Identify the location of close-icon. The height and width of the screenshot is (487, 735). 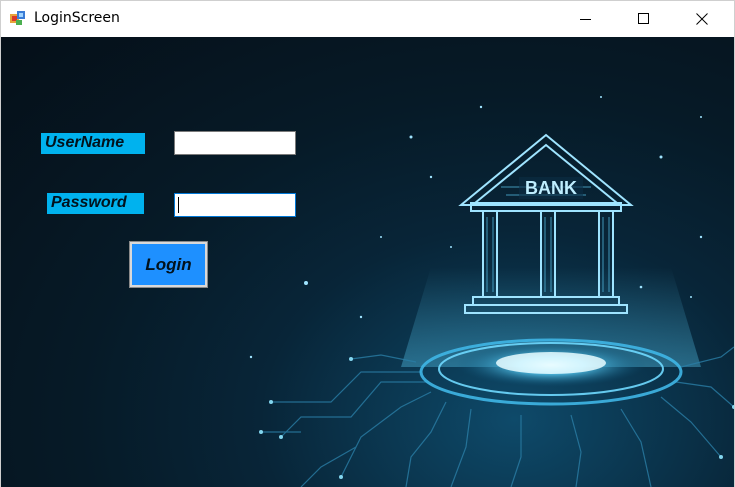
(702, 19).